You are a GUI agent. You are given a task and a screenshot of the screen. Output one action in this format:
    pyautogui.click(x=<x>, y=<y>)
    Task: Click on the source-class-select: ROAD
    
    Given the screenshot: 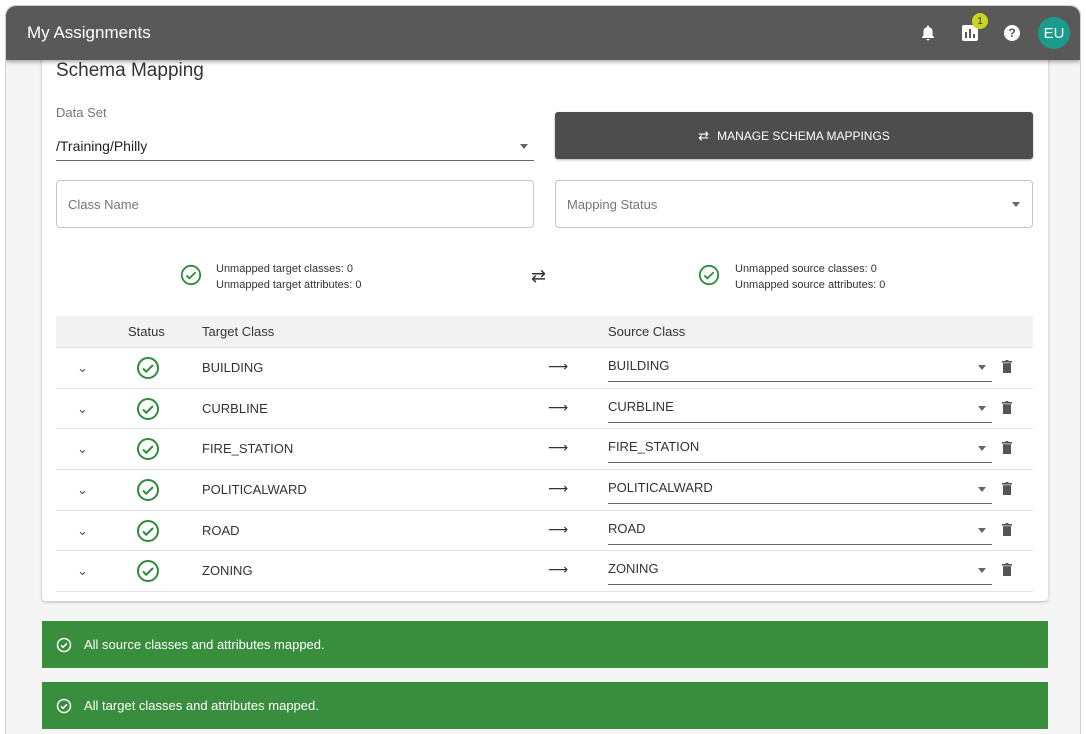 What is the action you would take?
    pyautogui.click(x=800, y=530)
    